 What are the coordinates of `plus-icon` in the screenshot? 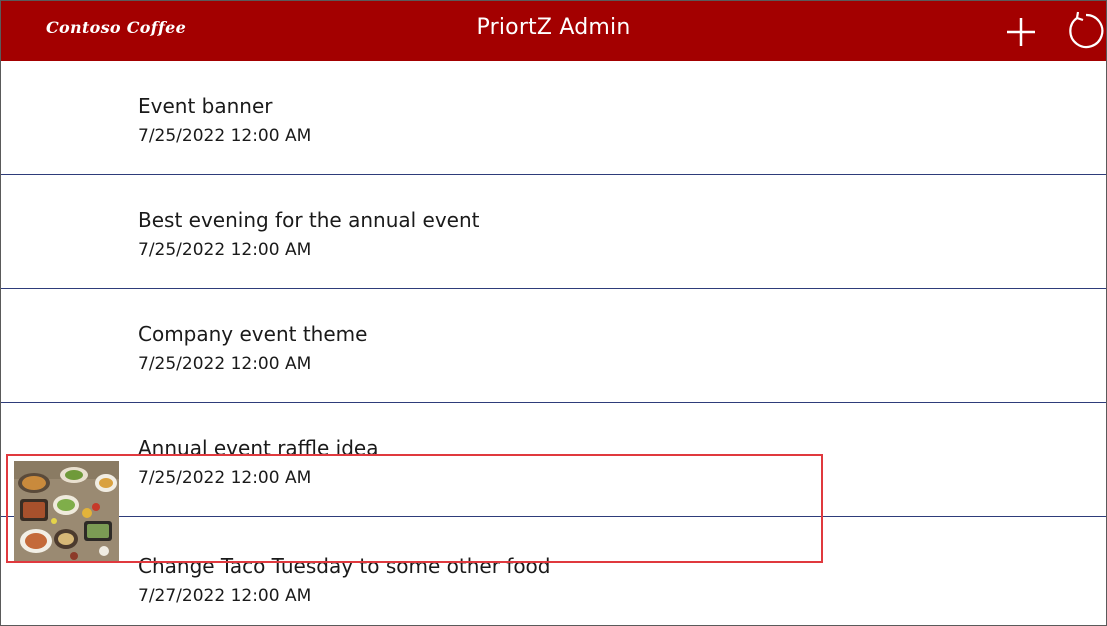 It's located at (1021, 32).